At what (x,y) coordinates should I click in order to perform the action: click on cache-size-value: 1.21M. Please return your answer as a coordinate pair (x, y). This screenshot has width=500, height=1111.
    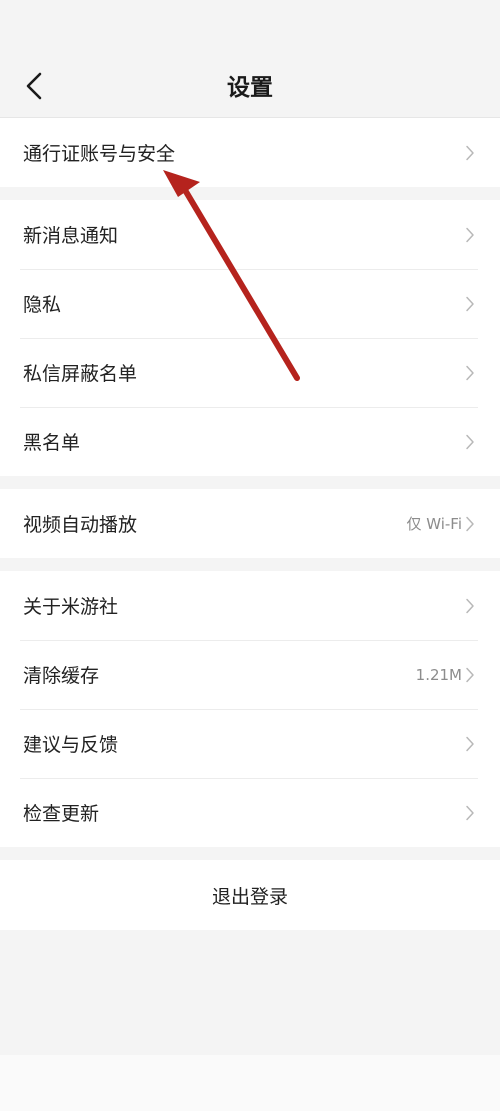
    Looking at the image, I should click on (438, 674).